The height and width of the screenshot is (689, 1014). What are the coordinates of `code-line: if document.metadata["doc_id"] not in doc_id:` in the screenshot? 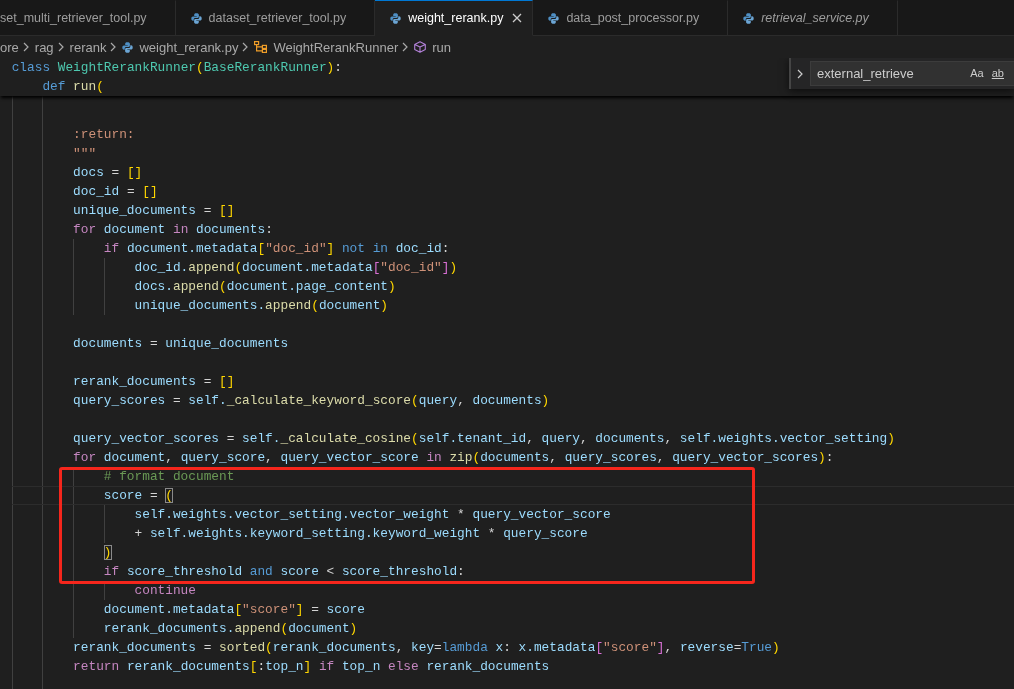 It's located at (276, 248).